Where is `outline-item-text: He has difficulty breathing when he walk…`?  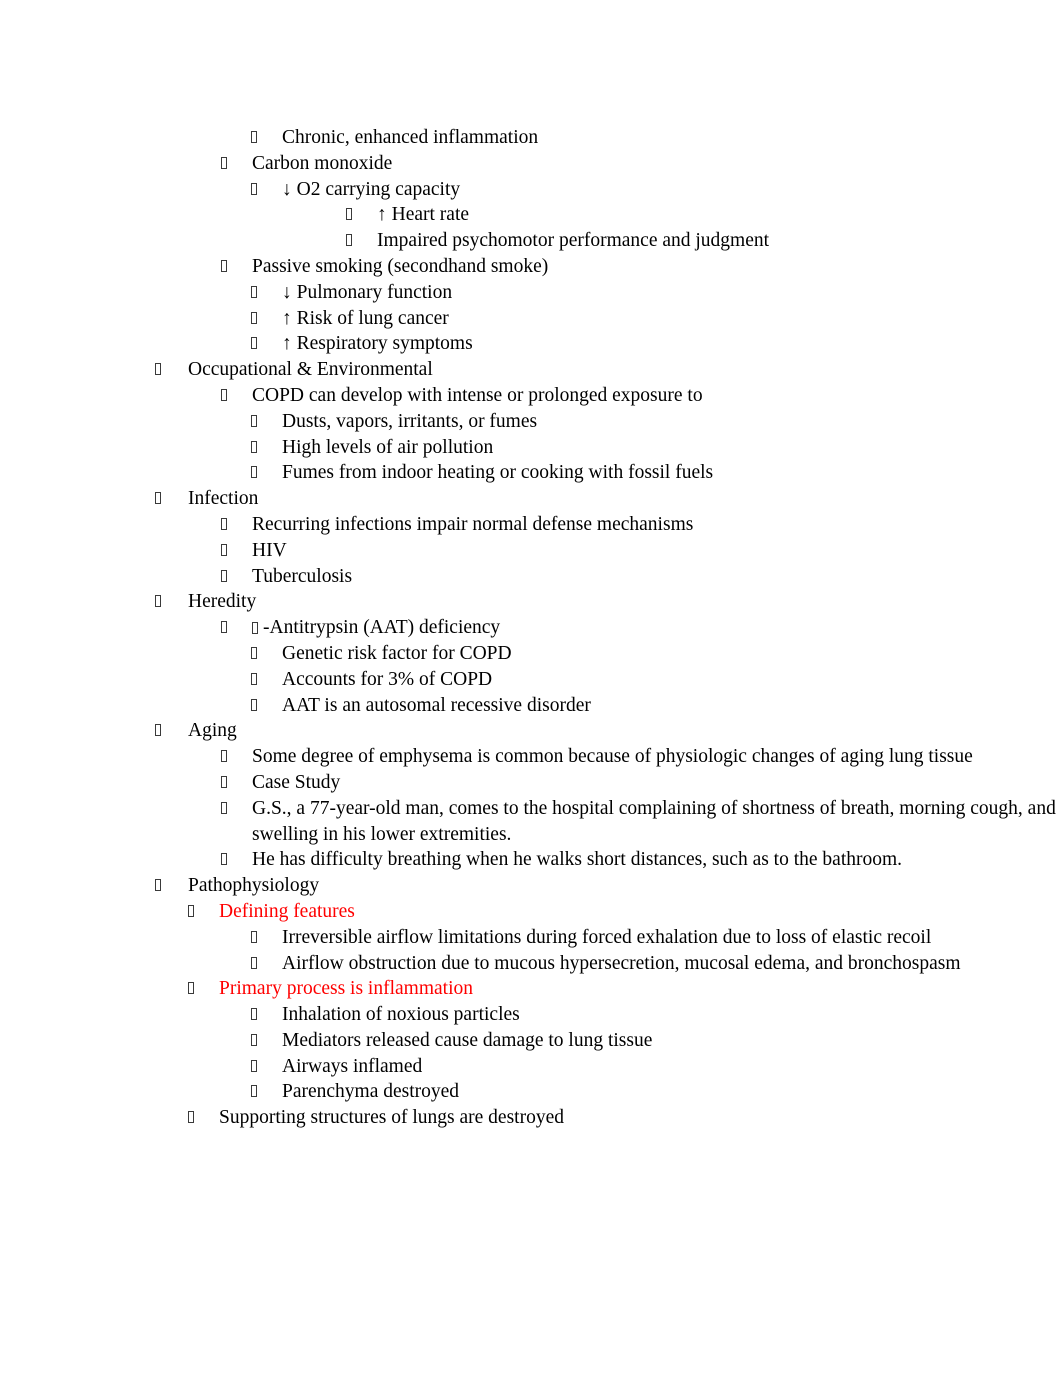 outline-item-text: He has difficulty breathing when he walk… is located at coordinates (577, 860).